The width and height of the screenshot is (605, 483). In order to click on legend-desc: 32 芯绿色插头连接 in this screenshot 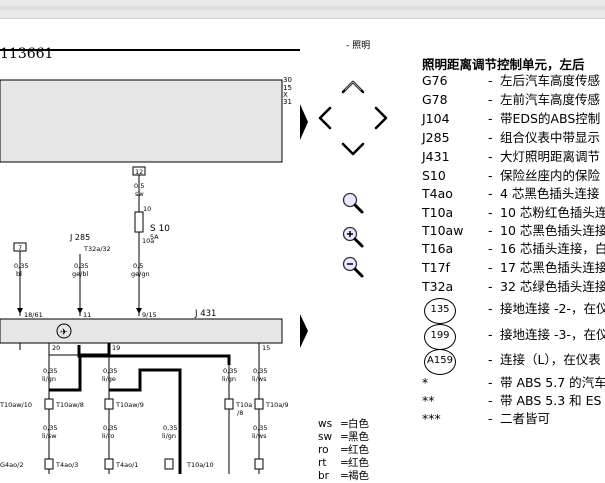, I will do `click(552, 286)`.